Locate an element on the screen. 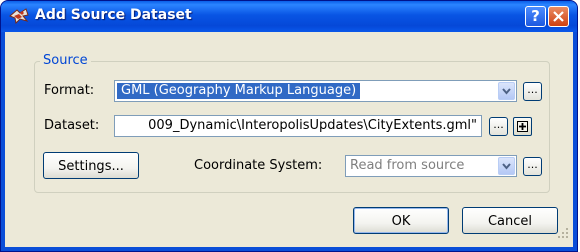 The image size is (580, 252). format-label: Format: is located at coordinates (69, 90).